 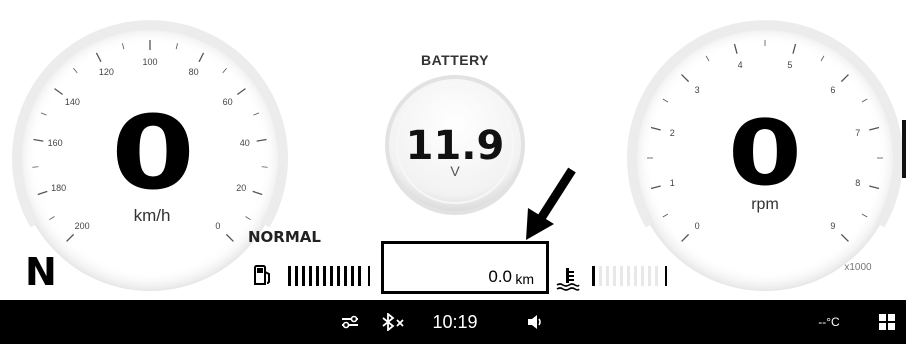 What do you see at coordinates (244, 142) in the screenshot?
I see `speedometer-tick-label: 40` at bounding box center [244, 142].